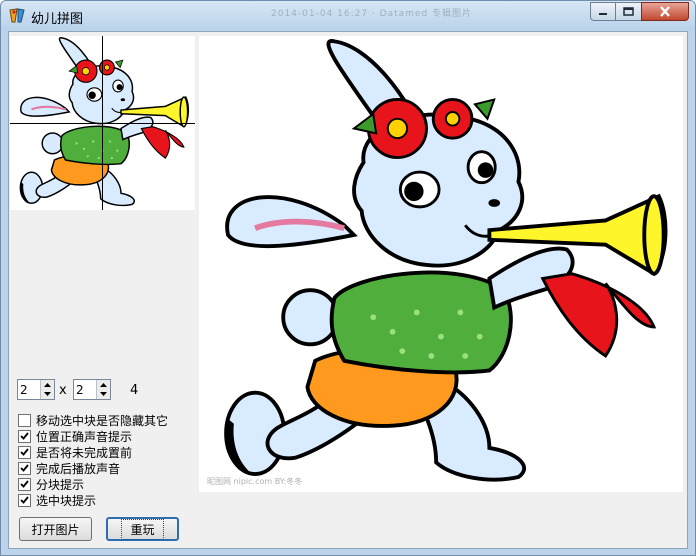 The height and width of the screenshot is (556, 696). What do you see at coordinates (57, 19) in the screenshot?
I see `window-title: 幼儿拼图` at bounding box center [57, 19].